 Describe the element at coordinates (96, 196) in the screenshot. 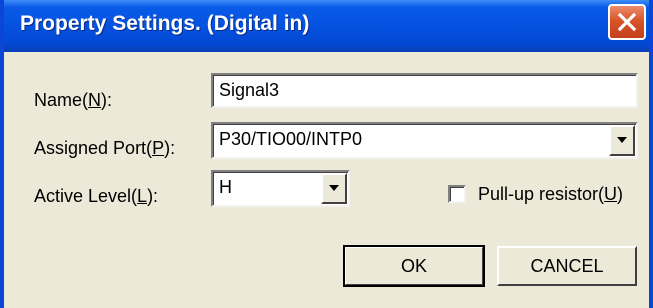

I see `active-level-label: Active Level(L):` at that location.